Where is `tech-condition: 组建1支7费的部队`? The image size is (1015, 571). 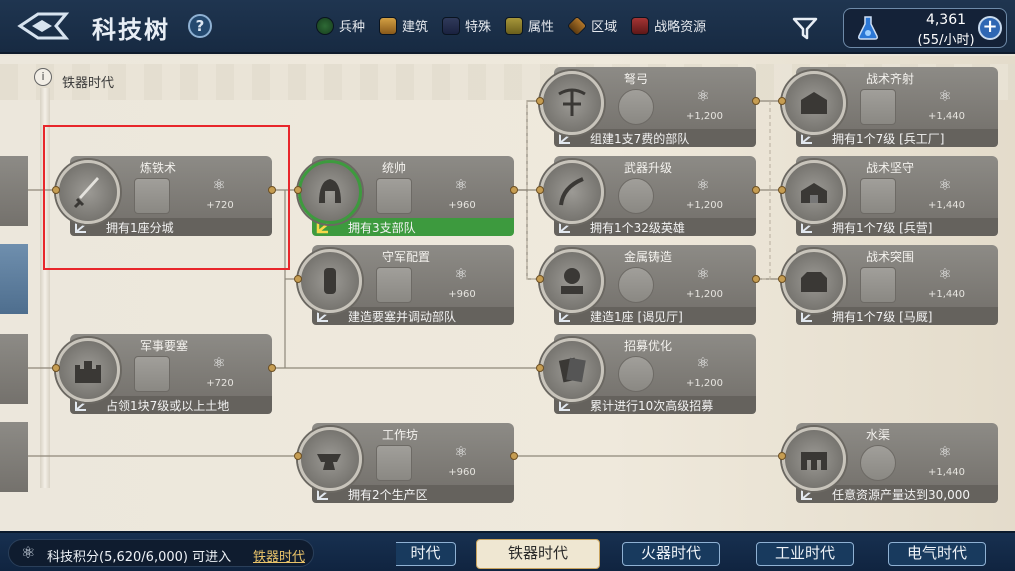 tech-condition: 组建1支7费的部队 is located at coordinates (640, 139).